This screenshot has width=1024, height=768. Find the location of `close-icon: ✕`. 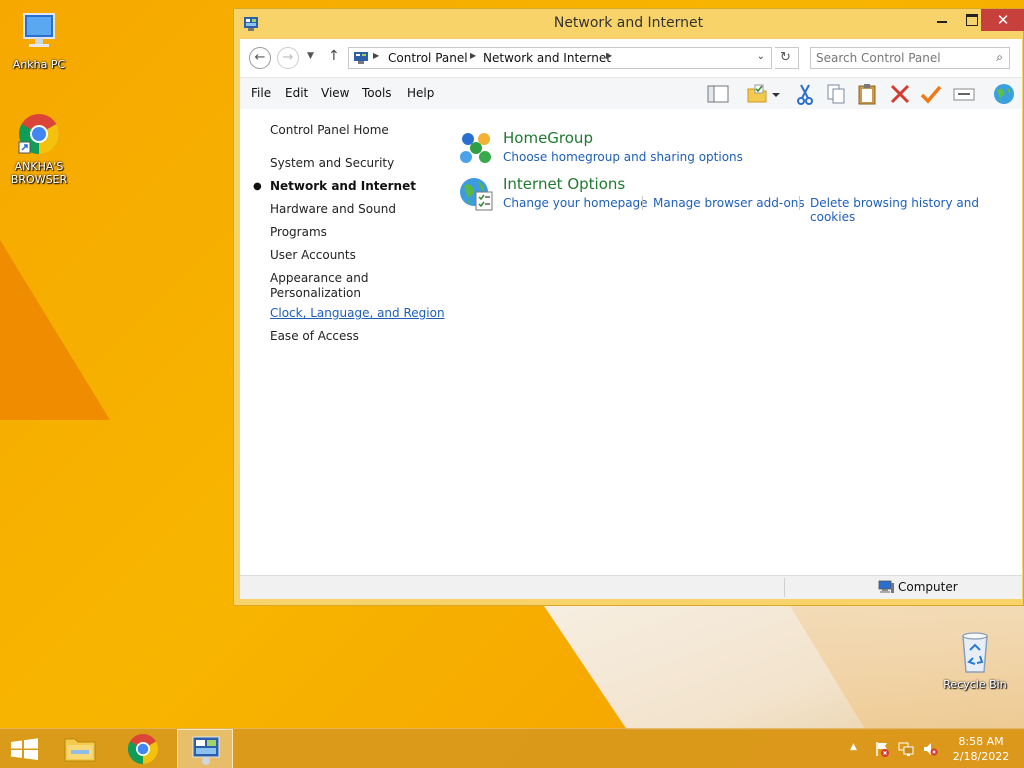

close-icon: ✕ is located at coordinates (1003, 20).